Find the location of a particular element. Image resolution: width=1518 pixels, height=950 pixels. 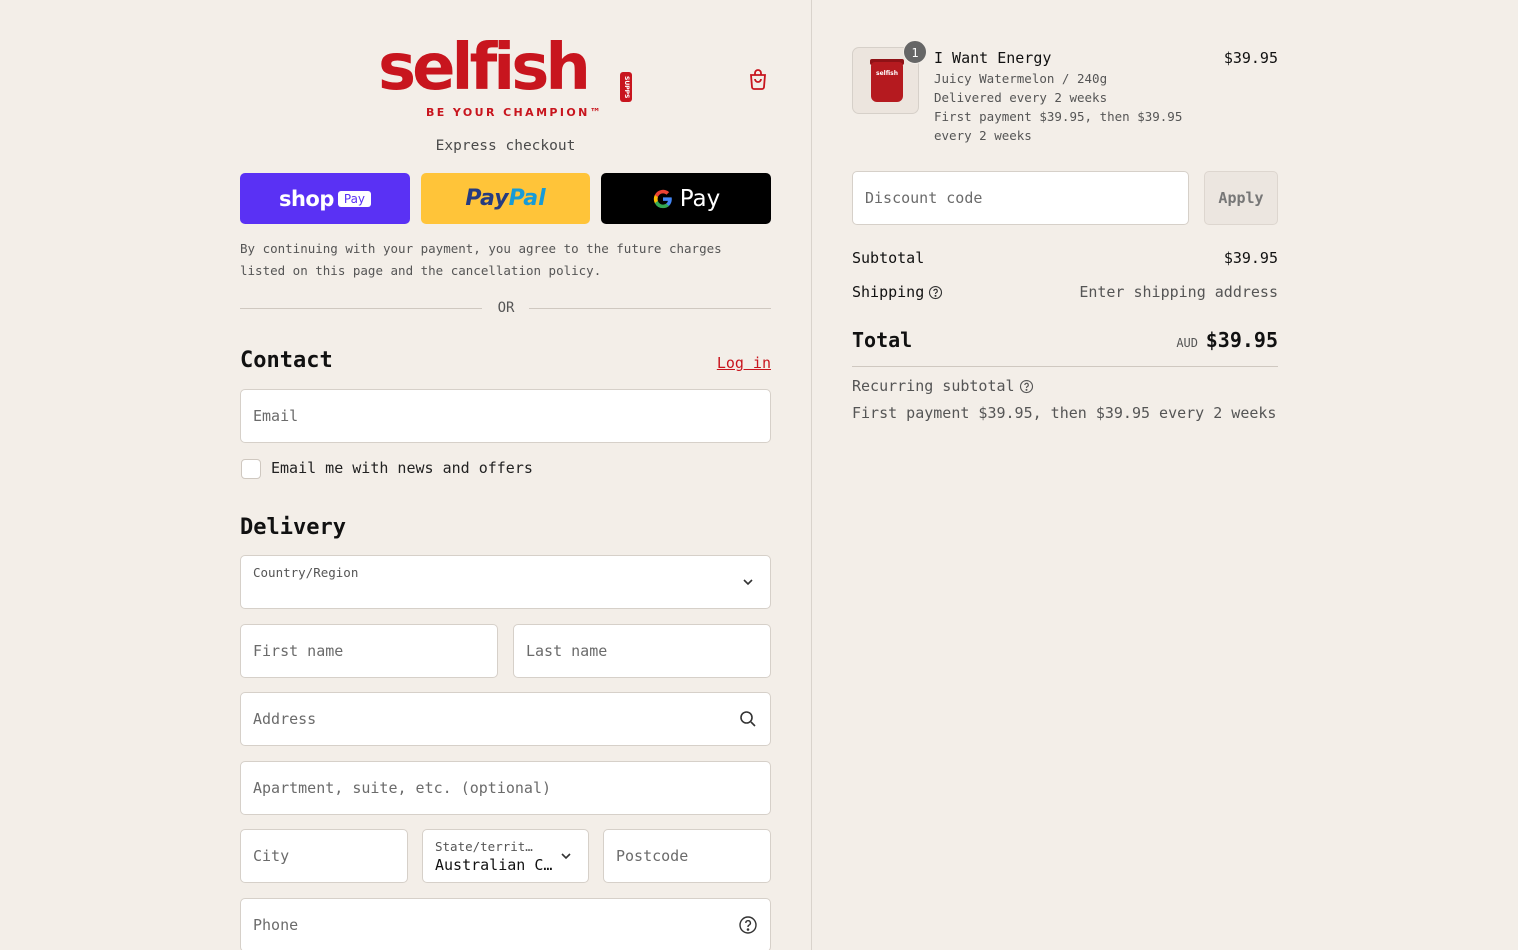

total-amount: $39.95 is located at coordinates (1241, 340).